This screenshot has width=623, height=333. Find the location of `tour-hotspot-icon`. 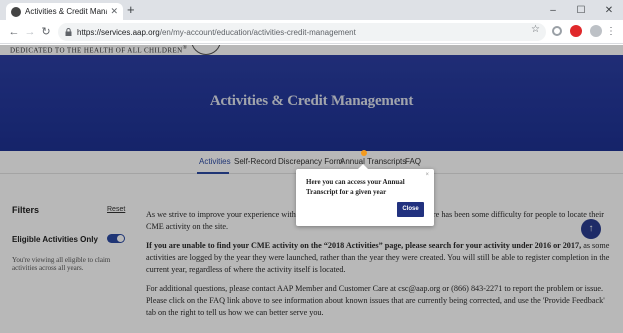

tour-hotspot-icon is located at coordinates (364, 153).